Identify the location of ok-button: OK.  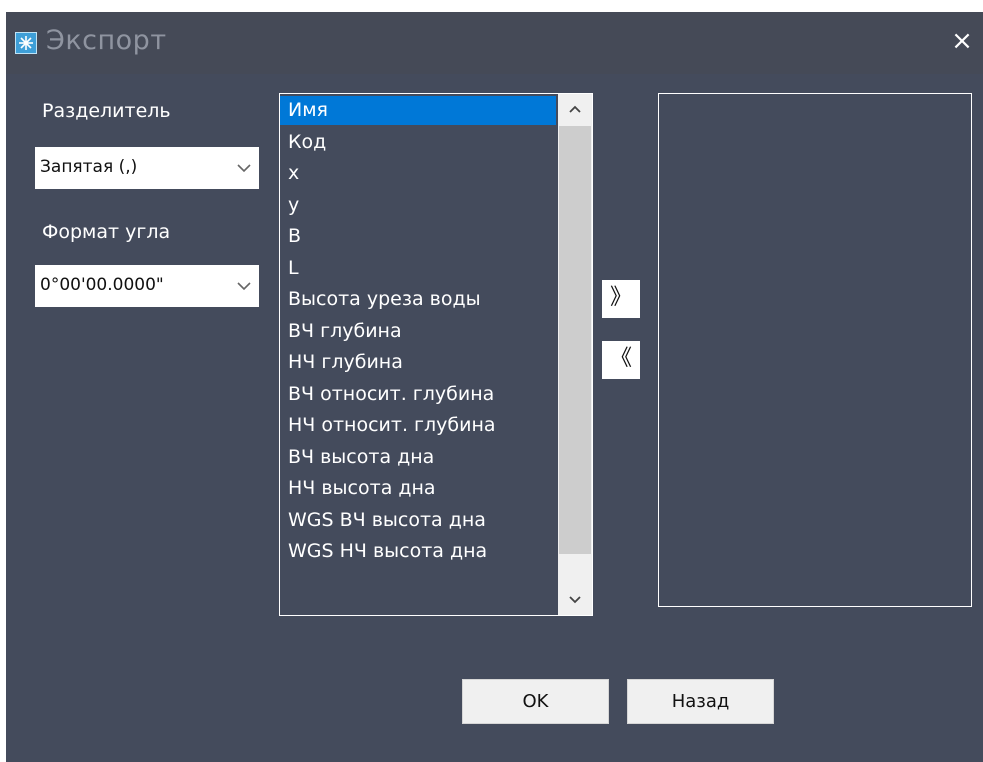
(535, 701).